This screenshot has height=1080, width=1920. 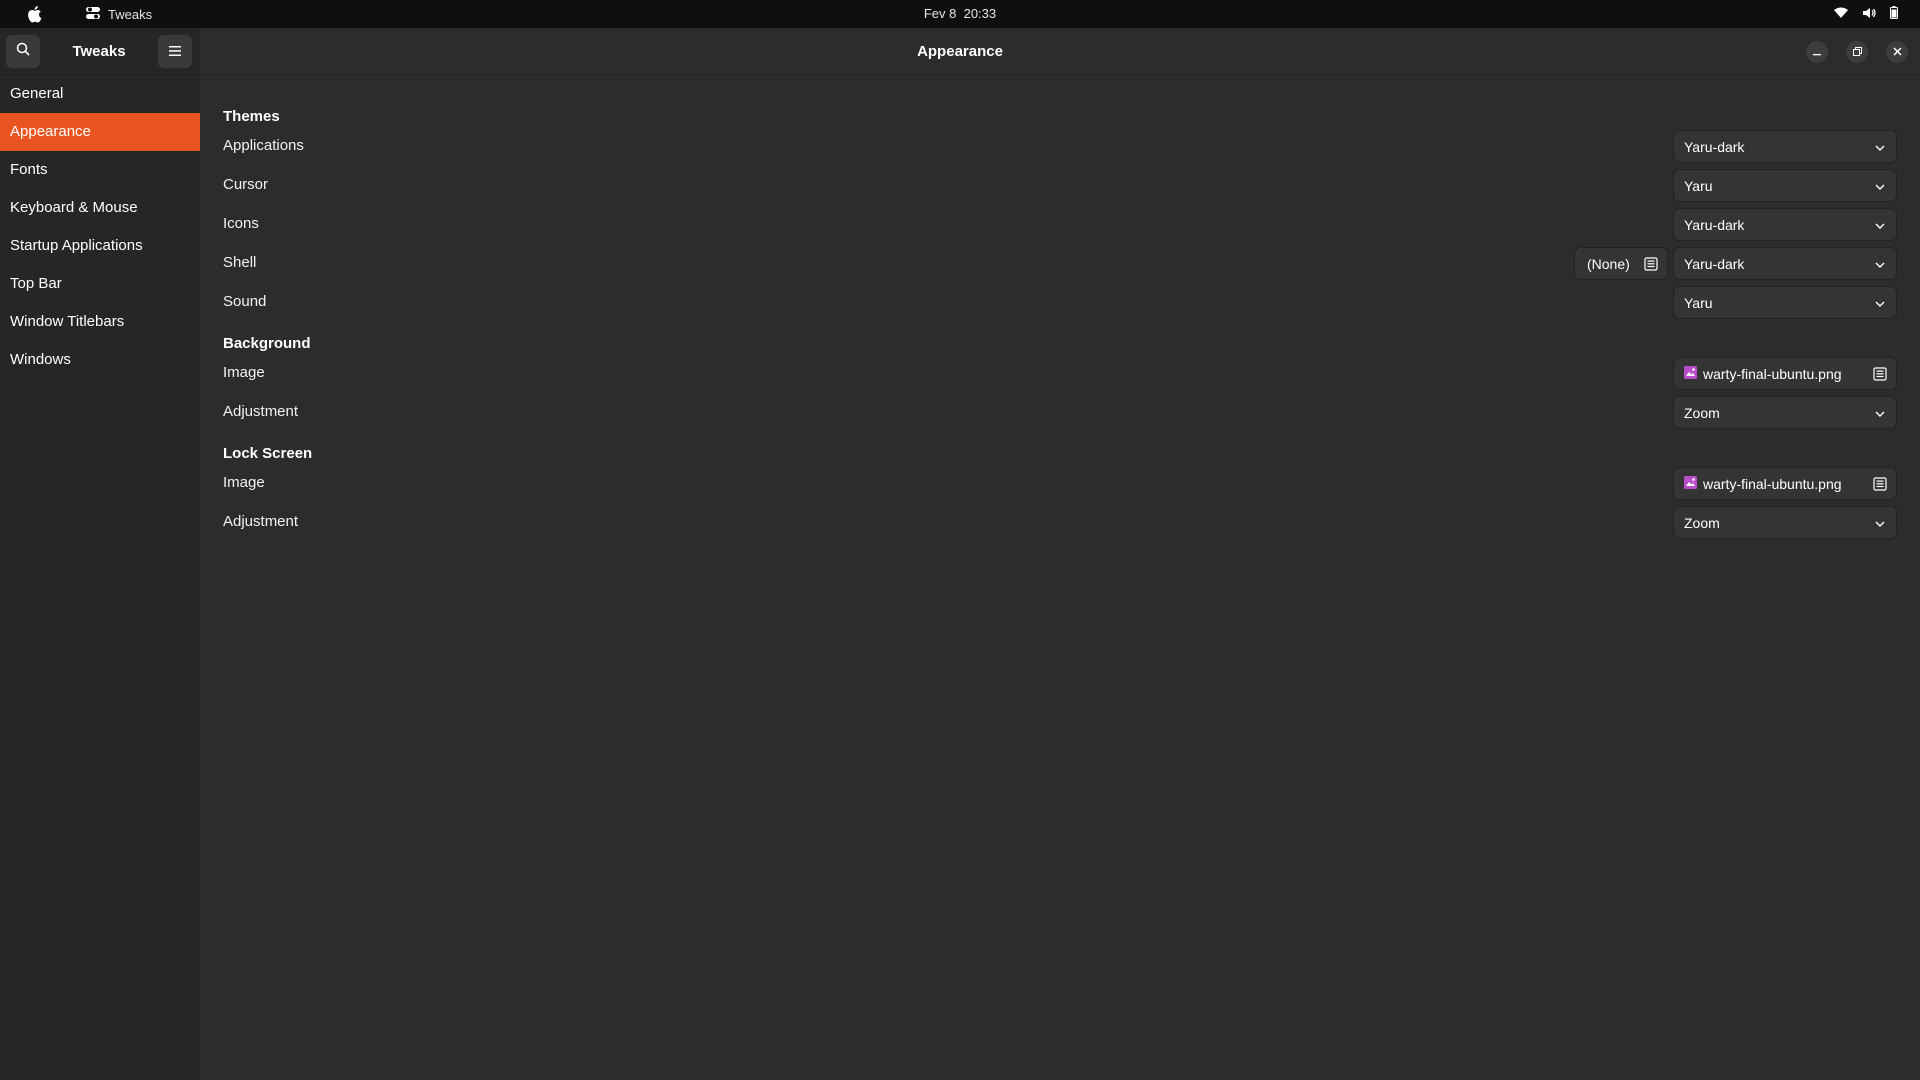 What do you see at coordinates (1785, 263) in the screenshot?
I see `shell-theme-dropdown: Yaru-dark` at bounding box center [1785, 263].